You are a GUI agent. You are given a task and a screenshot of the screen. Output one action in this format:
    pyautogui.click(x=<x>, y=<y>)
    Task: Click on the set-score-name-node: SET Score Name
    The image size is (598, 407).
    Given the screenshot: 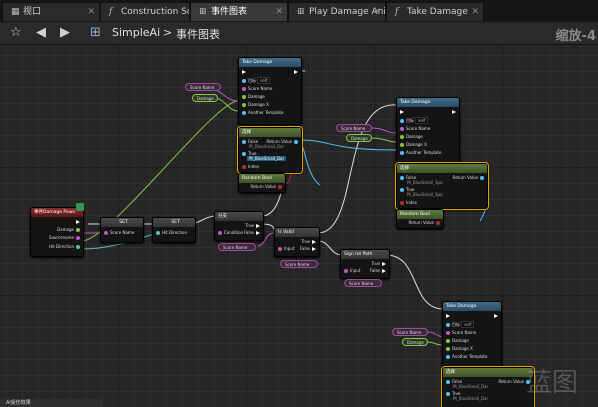 What is the action you would take?
    pyautogui.click(x=122, y=230)
    